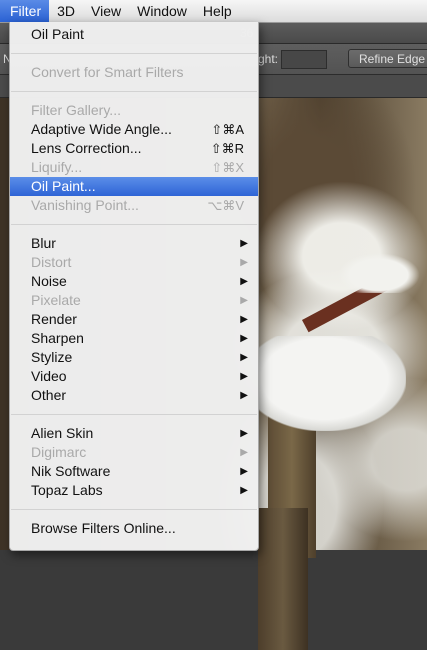 This screenshot has height=650, width=427. What do you see at coordinates (225, 205) in the screenshot?
I see `shortcut-label: ⌥⌘V` at bounding box center [225, 205].